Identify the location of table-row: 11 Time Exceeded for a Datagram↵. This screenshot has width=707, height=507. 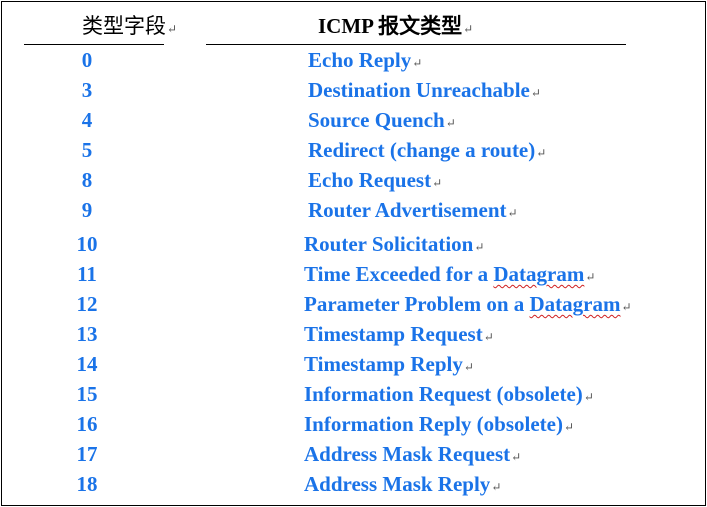
(353, 274).